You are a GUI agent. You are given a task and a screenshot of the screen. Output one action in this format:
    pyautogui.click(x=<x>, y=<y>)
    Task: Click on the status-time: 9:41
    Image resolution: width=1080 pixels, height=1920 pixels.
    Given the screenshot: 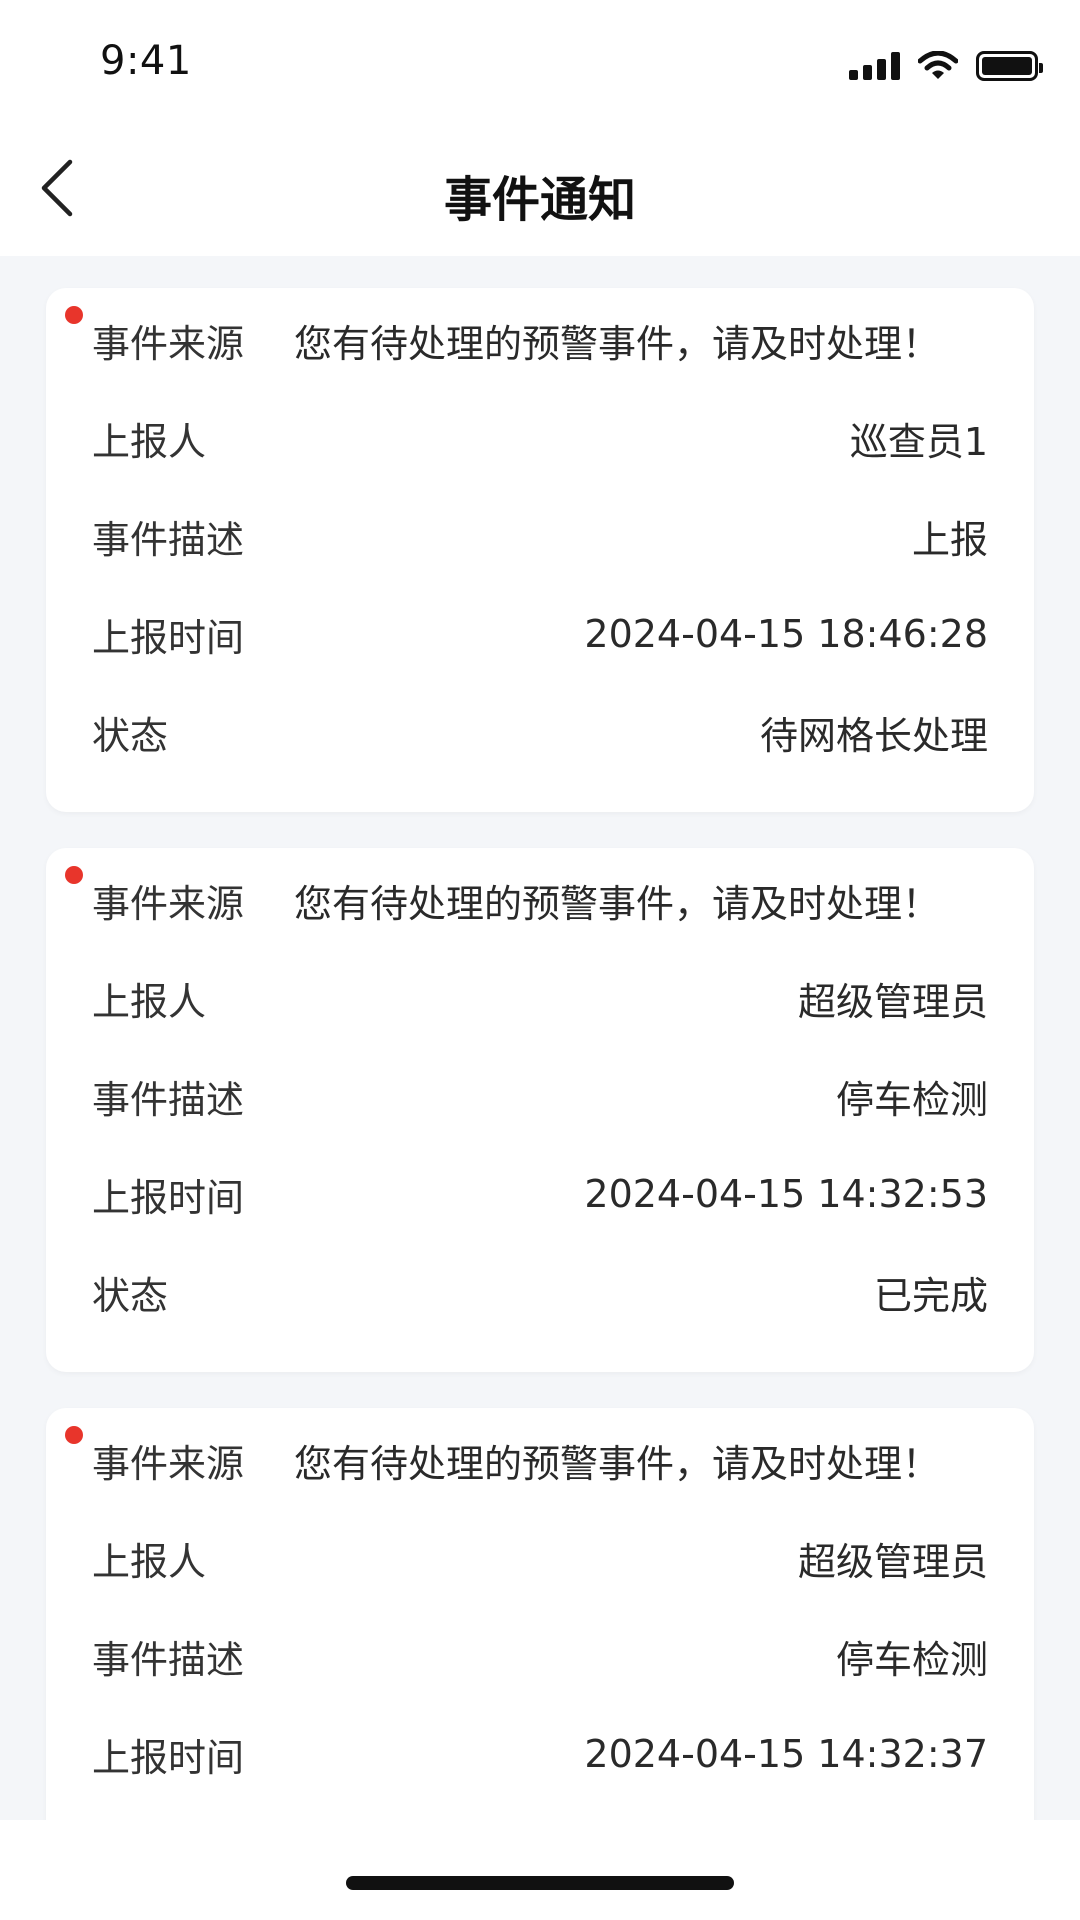 What is the action you would take?
    pyautogui.click(x=146, y=61)
    